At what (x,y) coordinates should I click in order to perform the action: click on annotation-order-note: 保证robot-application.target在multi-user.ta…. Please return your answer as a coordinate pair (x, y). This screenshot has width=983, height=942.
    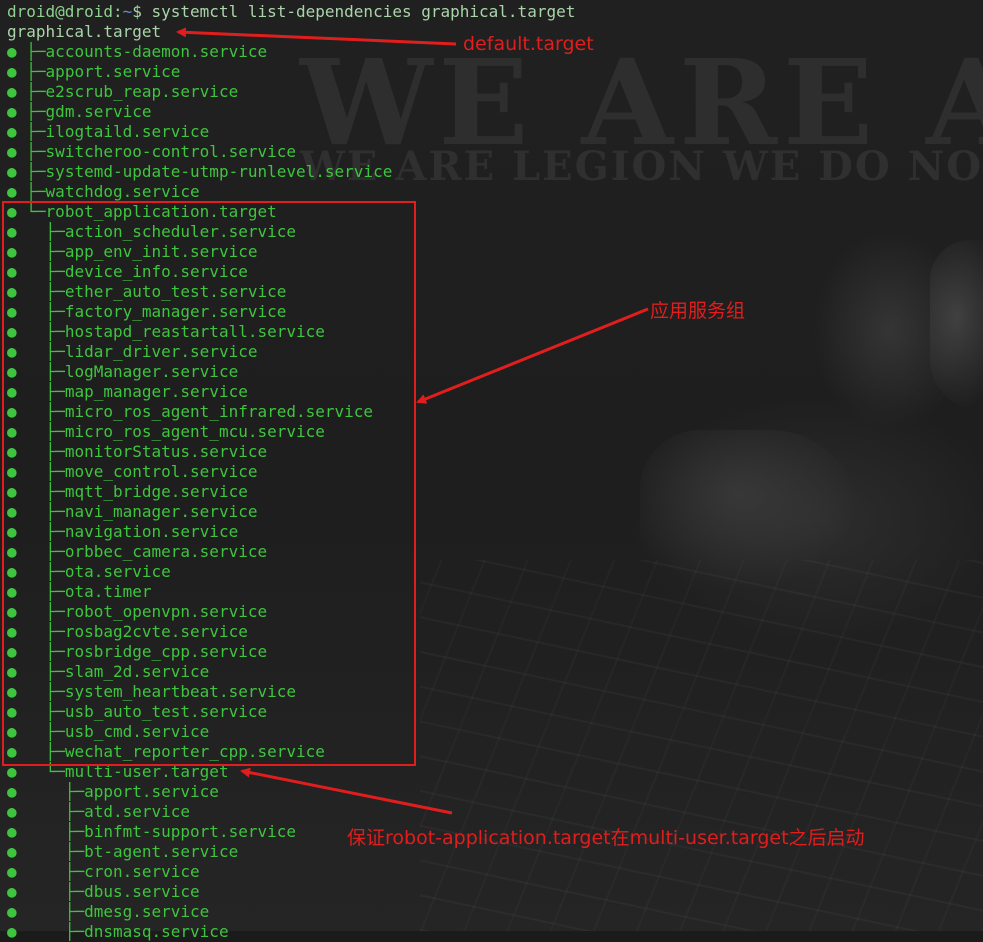
    Looking at the image, I should click on (606, 838).